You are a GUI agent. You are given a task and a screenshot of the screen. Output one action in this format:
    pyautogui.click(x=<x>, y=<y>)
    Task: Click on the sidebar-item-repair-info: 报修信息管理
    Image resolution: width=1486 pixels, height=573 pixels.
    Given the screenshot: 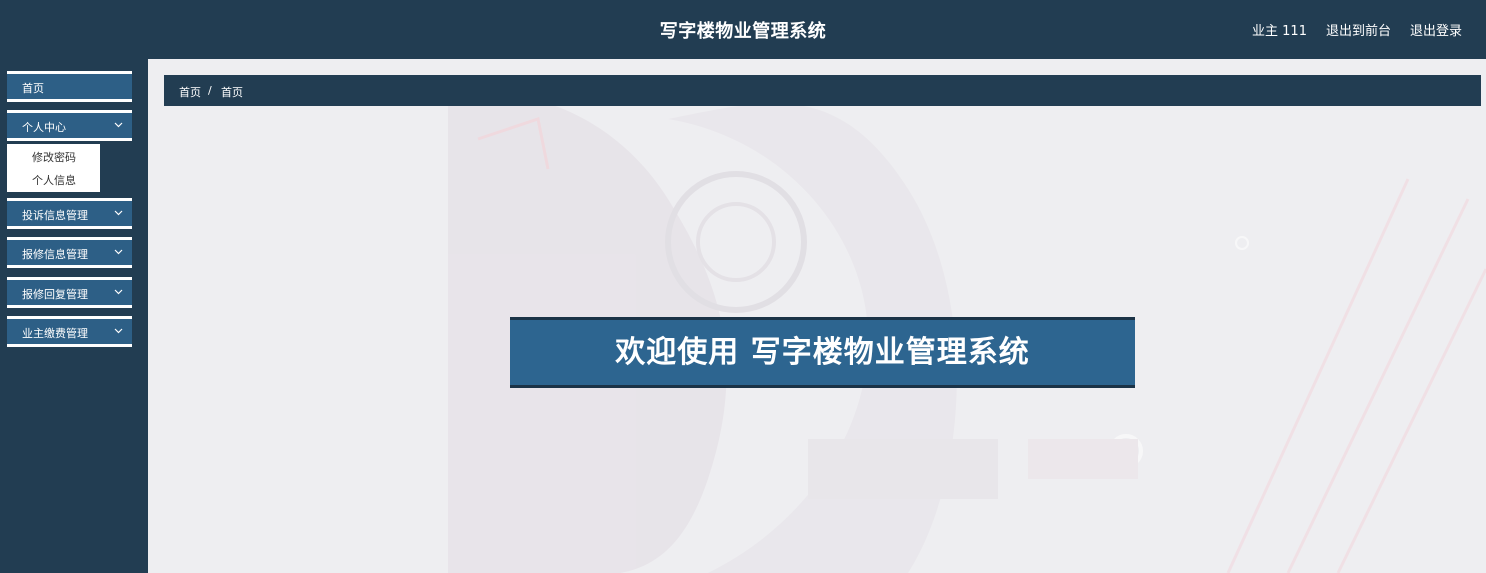 What is the action you would take?
    pyautogui.click(x=69, y=252)
    